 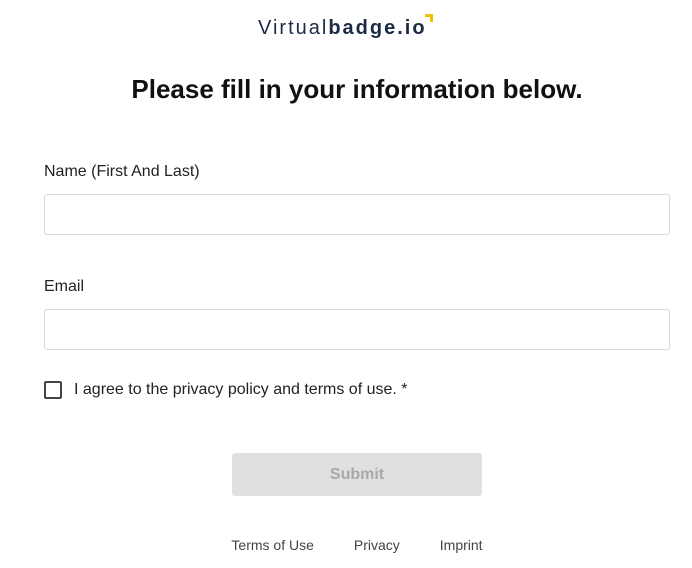 I want to click on page-title: Please fill in your information below., so click(x=357, y=89).